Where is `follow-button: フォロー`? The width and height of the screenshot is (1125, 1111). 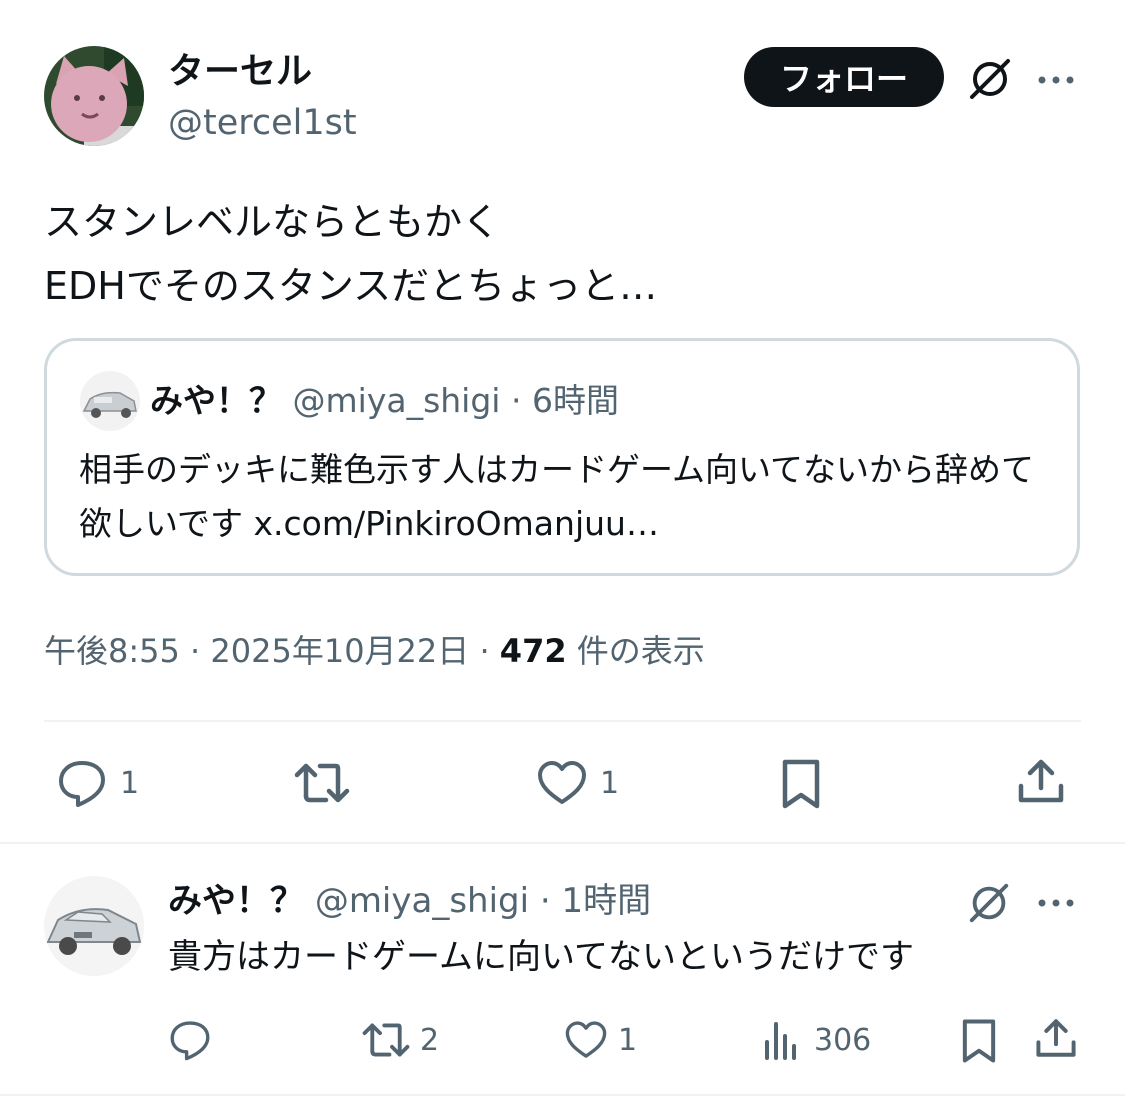 follow-button: フォロー is located at coordinates (844, 77).